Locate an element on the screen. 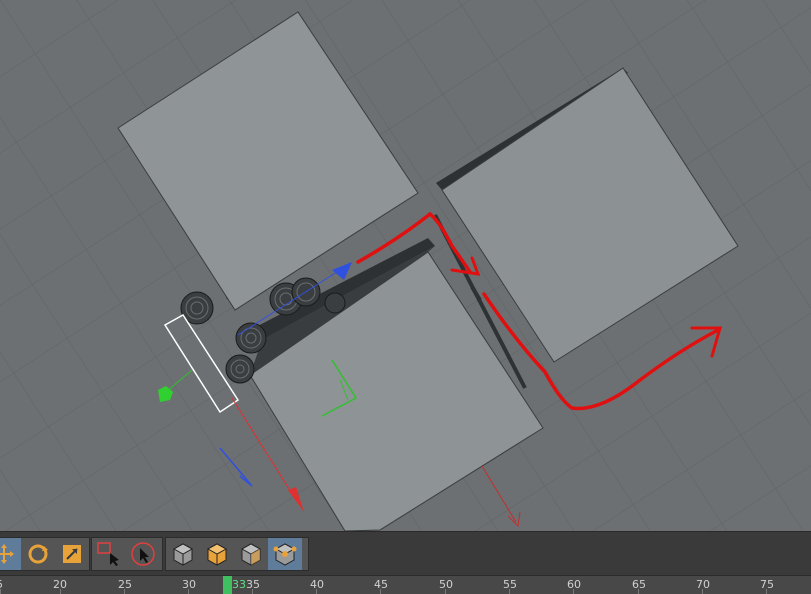 This screenshot has height=594, width=811. texture-mode-button is located at coordinates (251, 554).